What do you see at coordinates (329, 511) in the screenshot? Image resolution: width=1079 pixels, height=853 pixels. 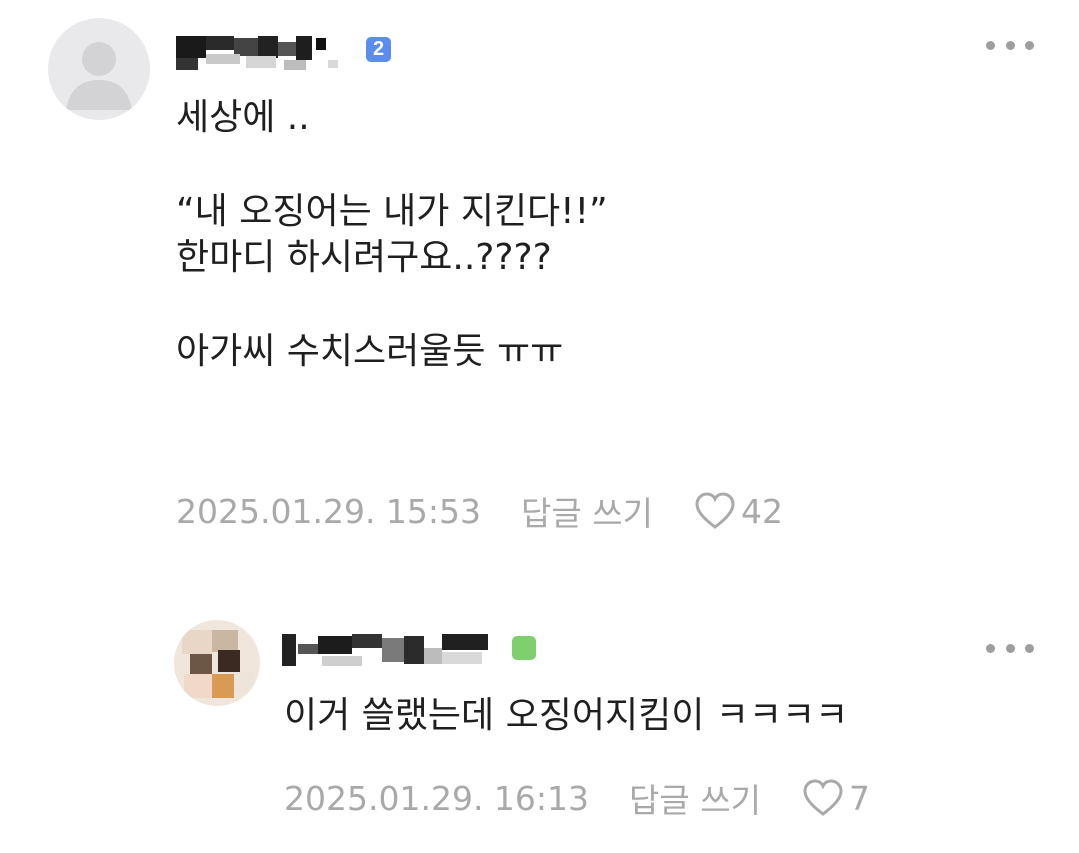 I see `comment-date: 2025.01.29. 15:53` at bounding box center [329, 511].